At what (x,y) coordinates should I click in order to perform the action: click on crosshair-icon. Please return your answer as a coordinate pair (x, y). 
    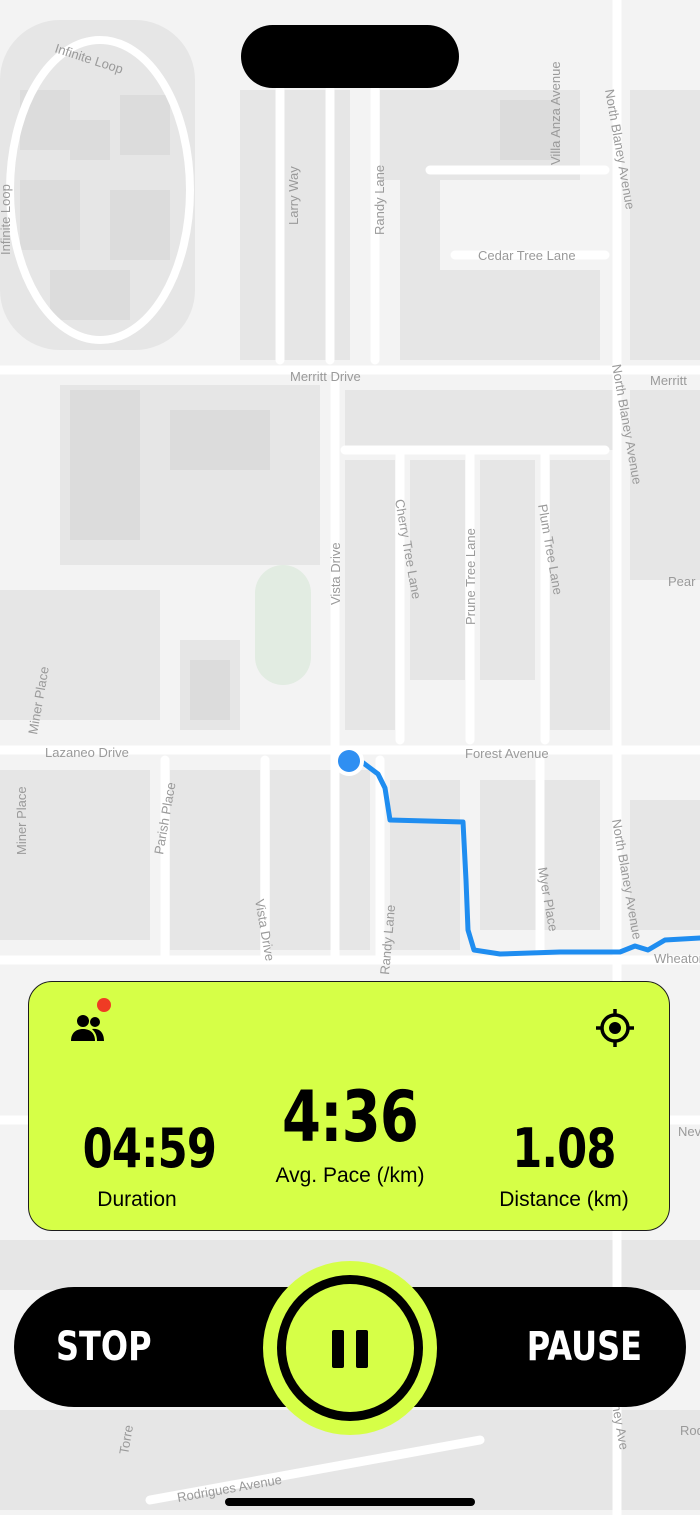
    Looking at the image, I should click on (615, 1028).